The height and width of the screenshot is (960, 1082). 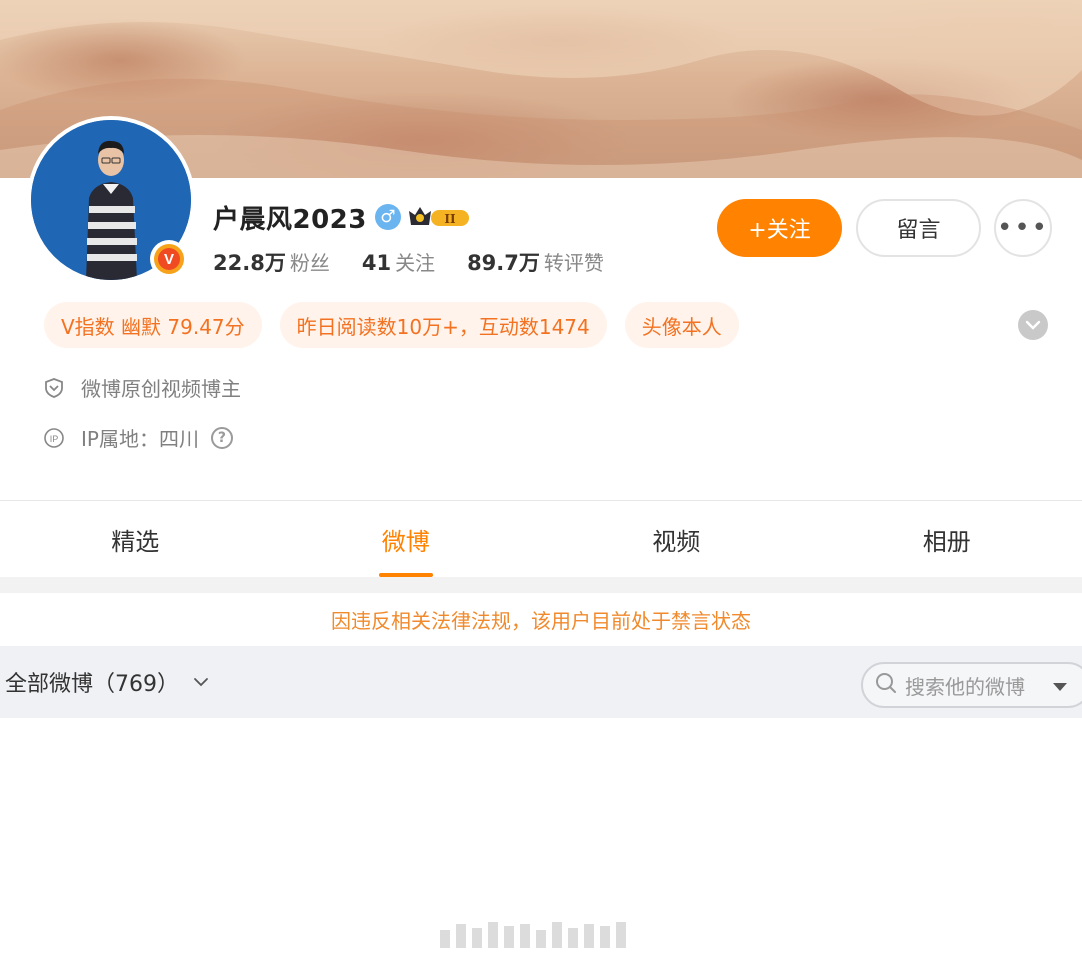 I want to click on vip-level-icon: II, so click(x=439, y=217).